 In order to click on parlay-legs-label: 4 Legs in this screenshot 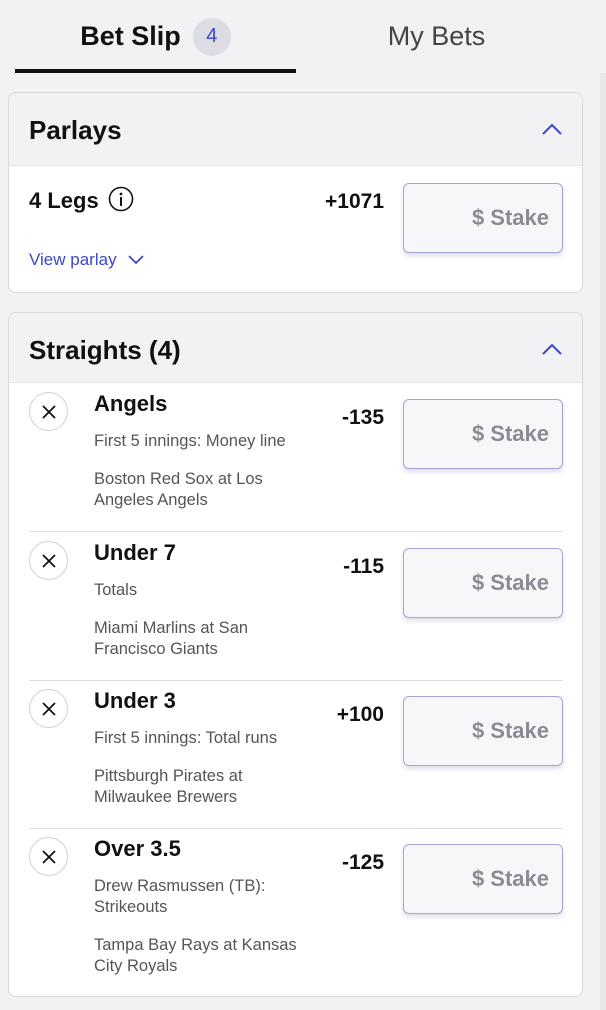, I will do `click(64, 200)`.